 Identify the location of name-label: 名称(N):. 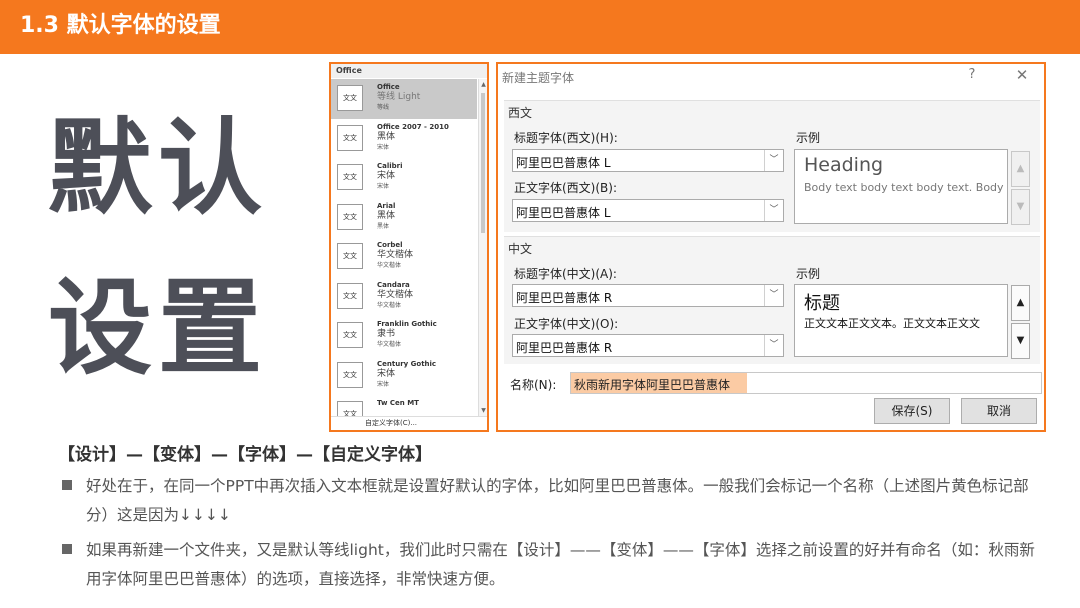
(533, 385).